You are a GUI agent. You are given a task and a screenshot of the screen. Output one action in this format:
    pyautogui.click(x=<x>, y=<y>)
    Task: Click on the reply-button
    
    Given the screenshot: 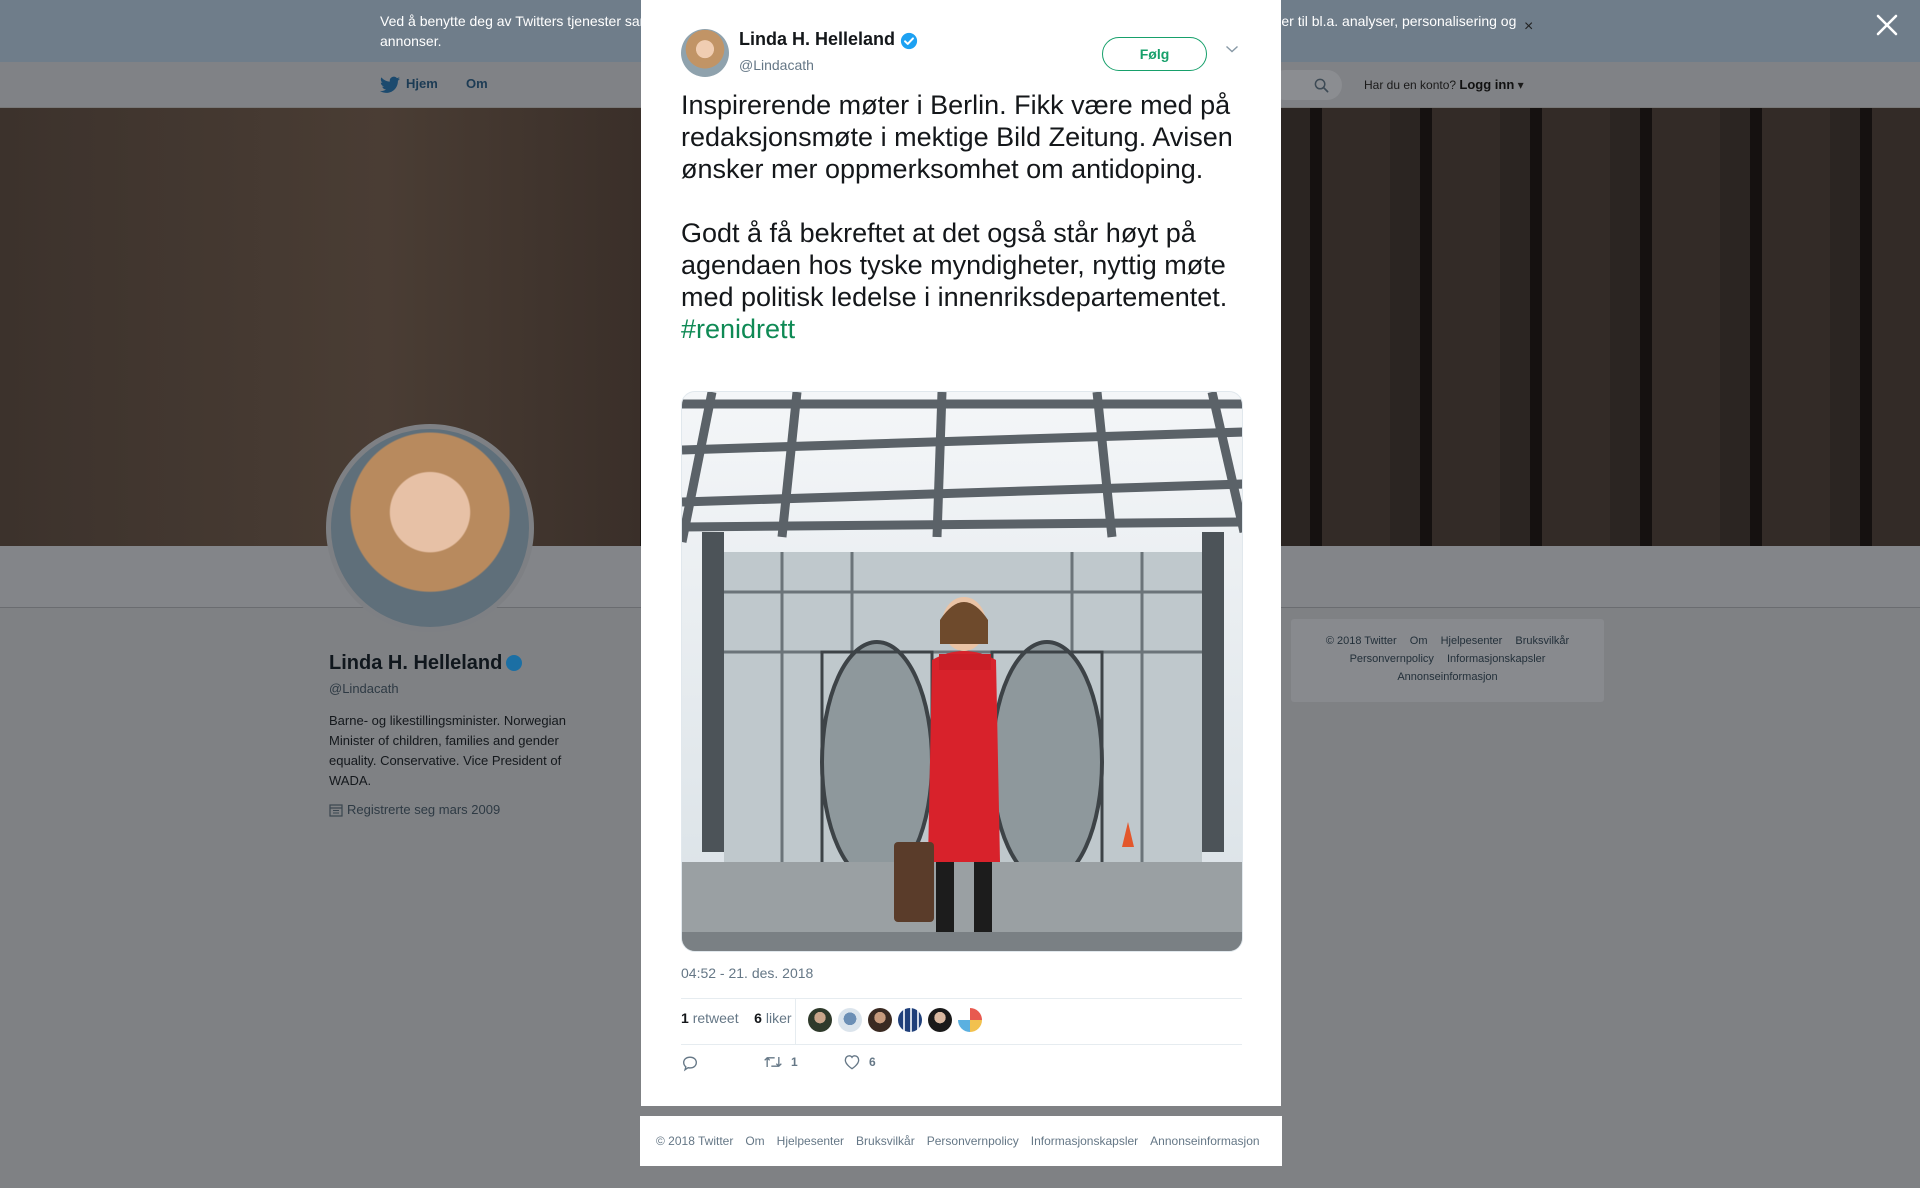 What is the action you would take?
    pyautogui.click(x=690, y=1063)
    